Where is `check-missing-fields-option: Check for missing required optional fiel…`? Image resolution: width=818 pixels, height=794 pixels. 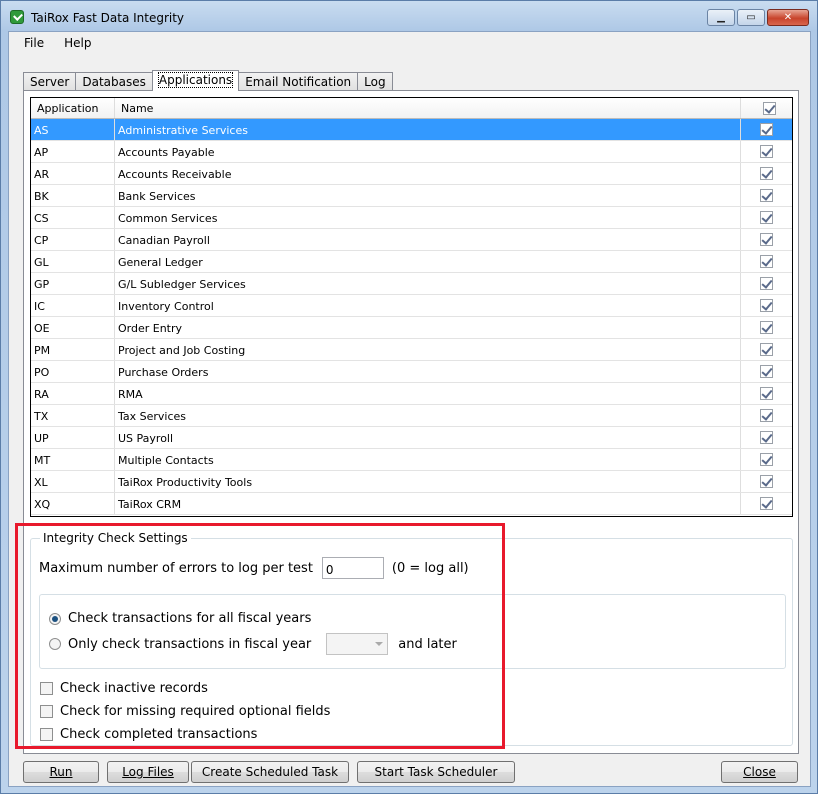
check-missing-fields-option: Check for missing required optional fiel… is located at coordinates (185, 711).